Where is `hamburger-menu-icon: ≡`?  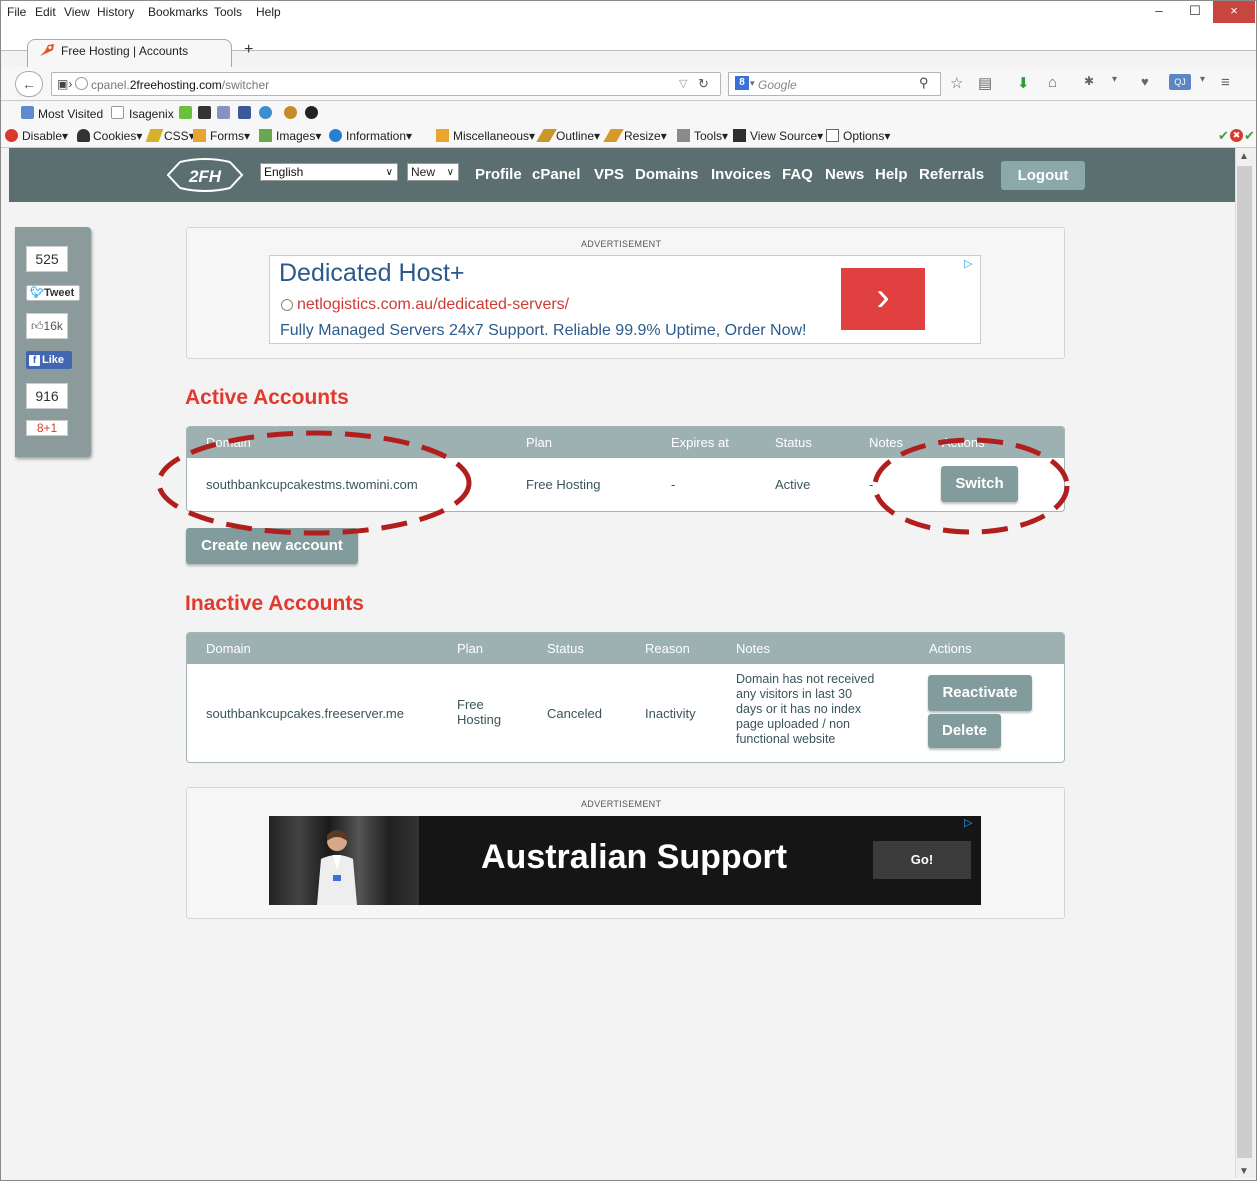 hamburger-menu-icon: ≡ is located at coordinates (1225, 82).